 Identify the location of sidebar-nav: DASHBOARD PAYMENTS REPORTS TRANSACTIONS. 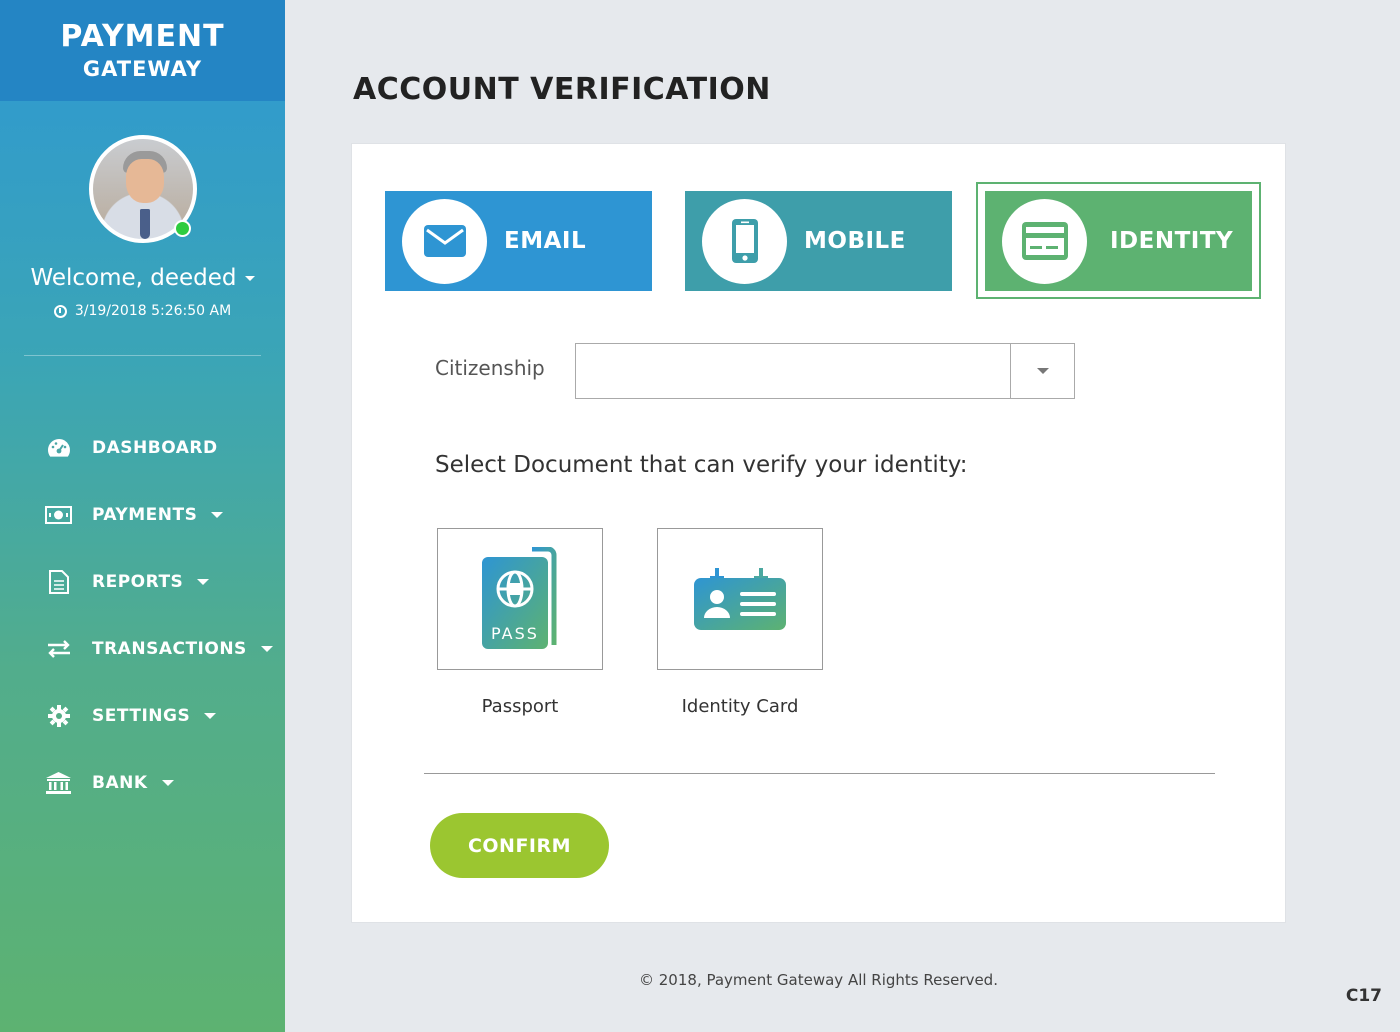
(142, 615).